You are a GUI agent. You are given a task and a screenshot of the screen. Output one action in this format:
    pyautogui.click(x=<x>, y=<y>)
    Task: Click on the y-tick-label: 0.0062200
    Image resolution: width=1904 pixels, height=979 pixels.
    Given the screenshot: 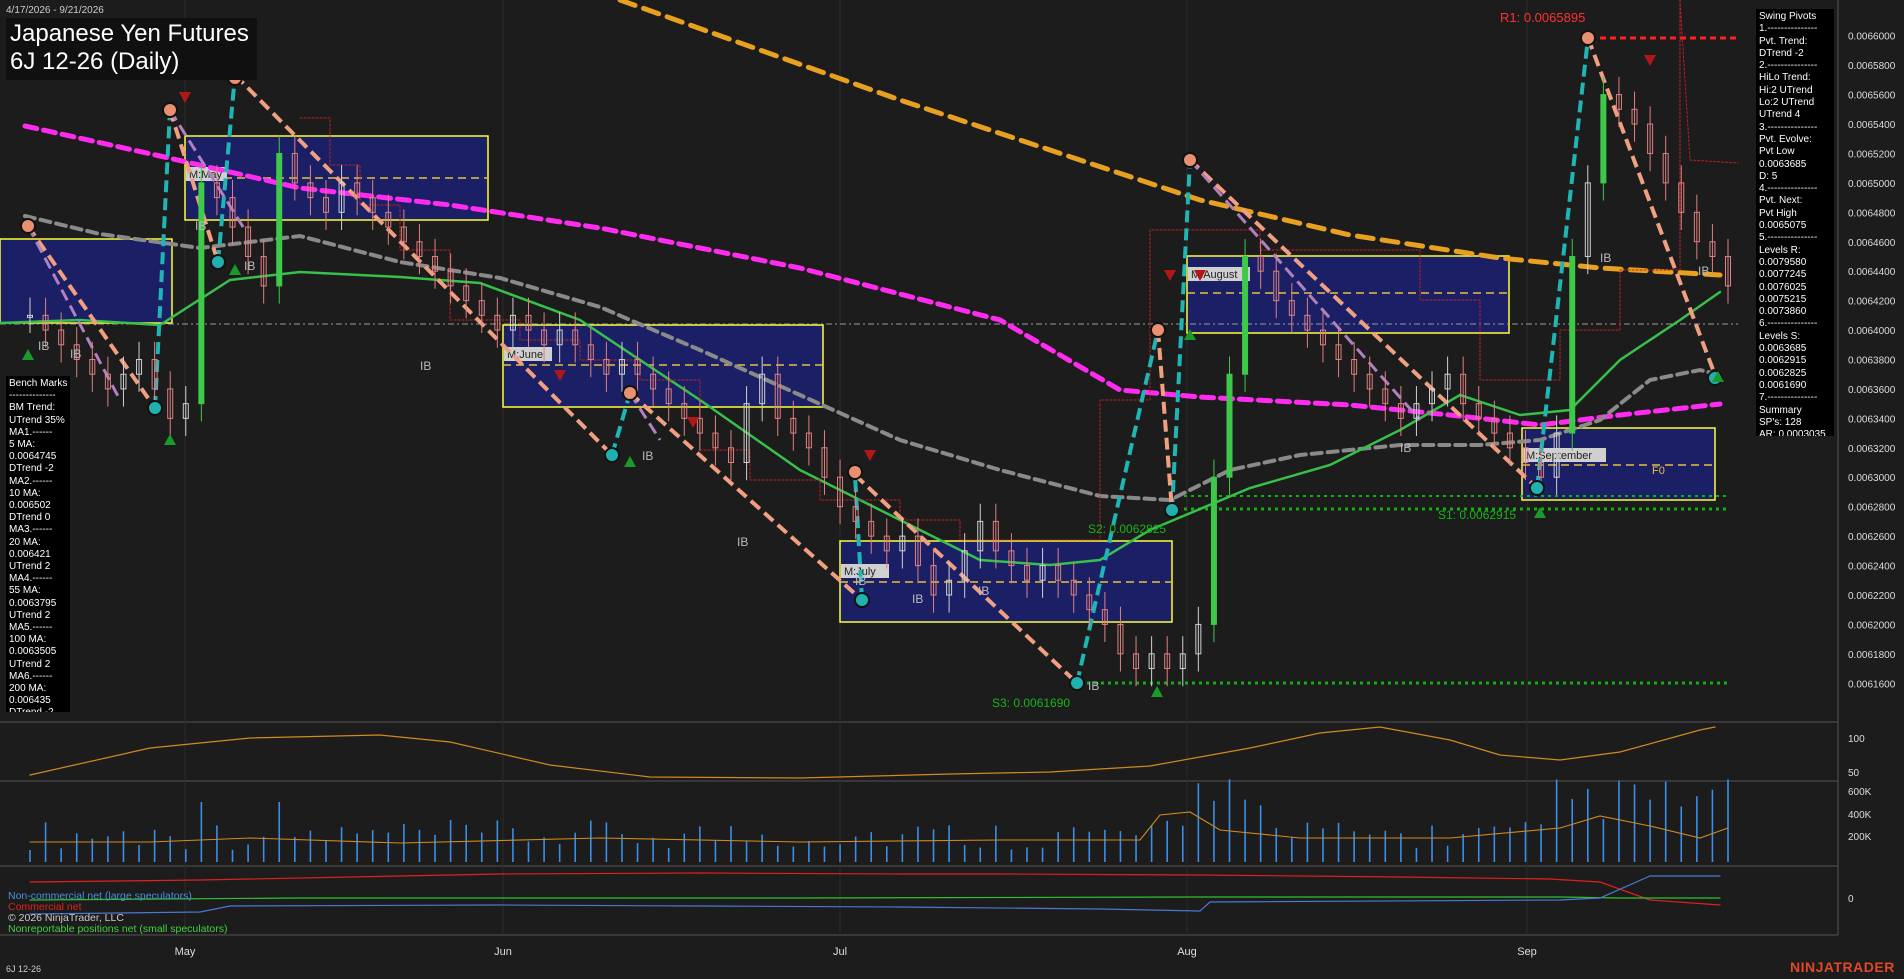 What is the action you would take?
    pyautogui.click(x=1872, y=596)
    